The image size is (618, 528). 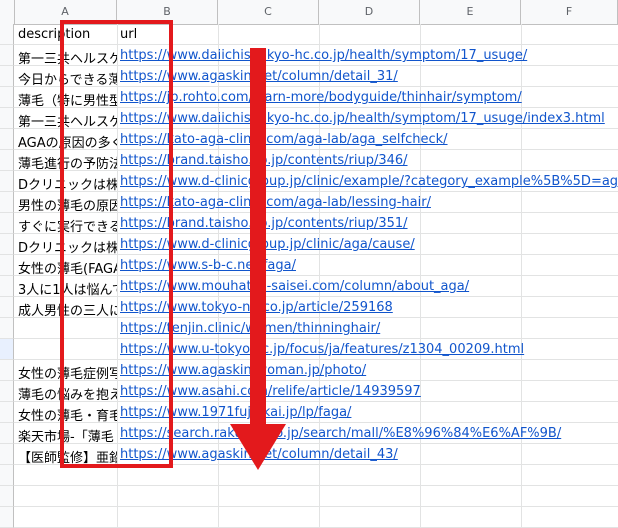 What do you see at coordinates (258, 447) in the screenshot?
I see `arrow-head` at bounding box center [258, 447].